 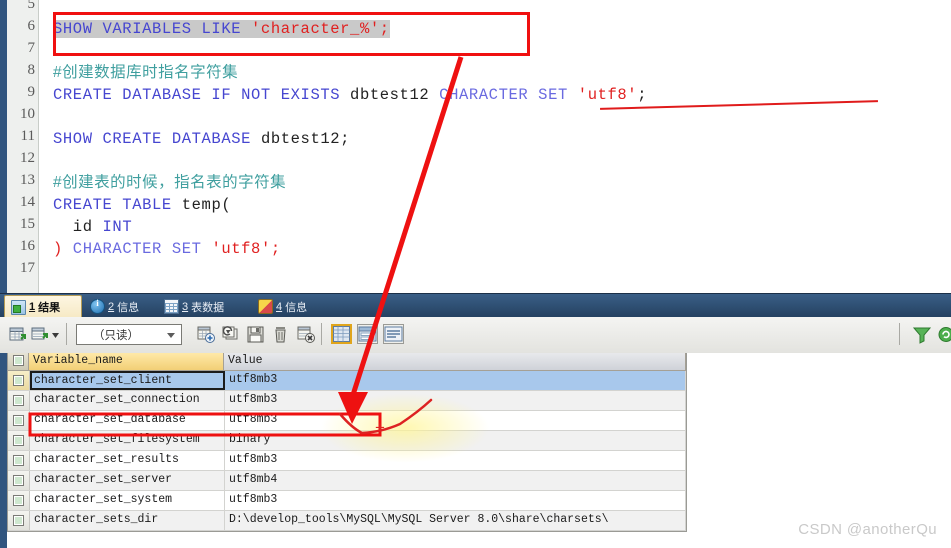 I want to click on add-row-icon, so click(x=206, y=334).